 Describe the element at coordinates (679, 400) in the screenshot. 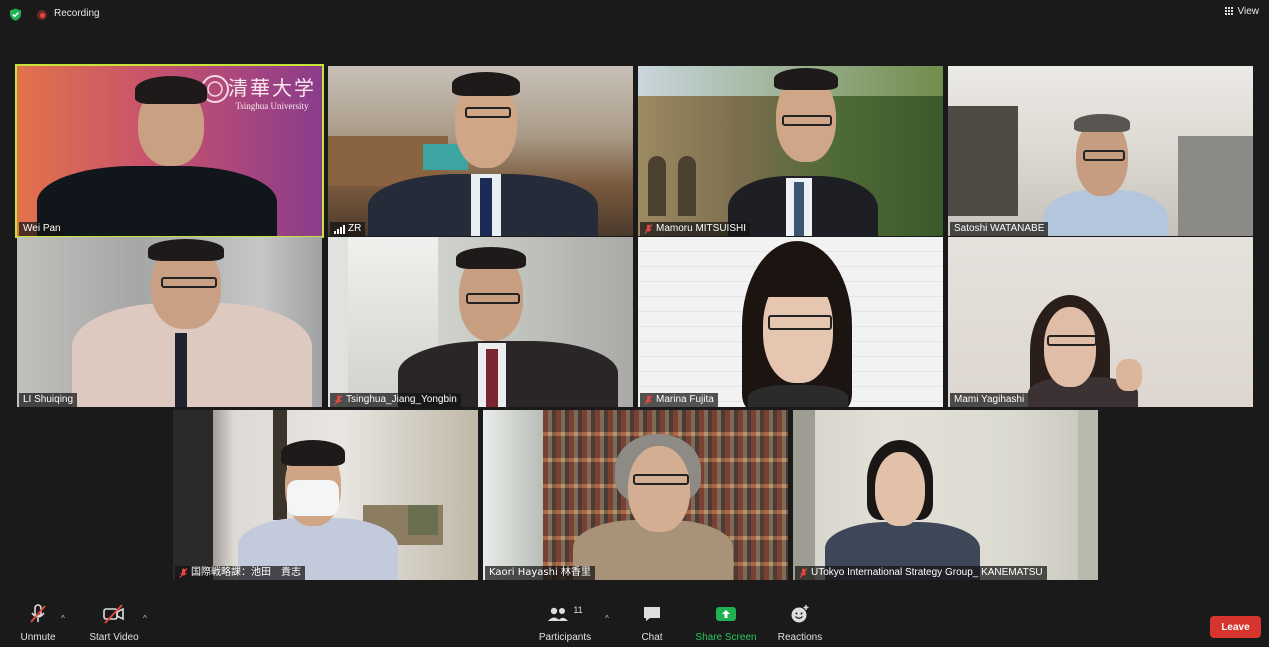

I see `participant-name-tag: Marina Fujita` at that location.